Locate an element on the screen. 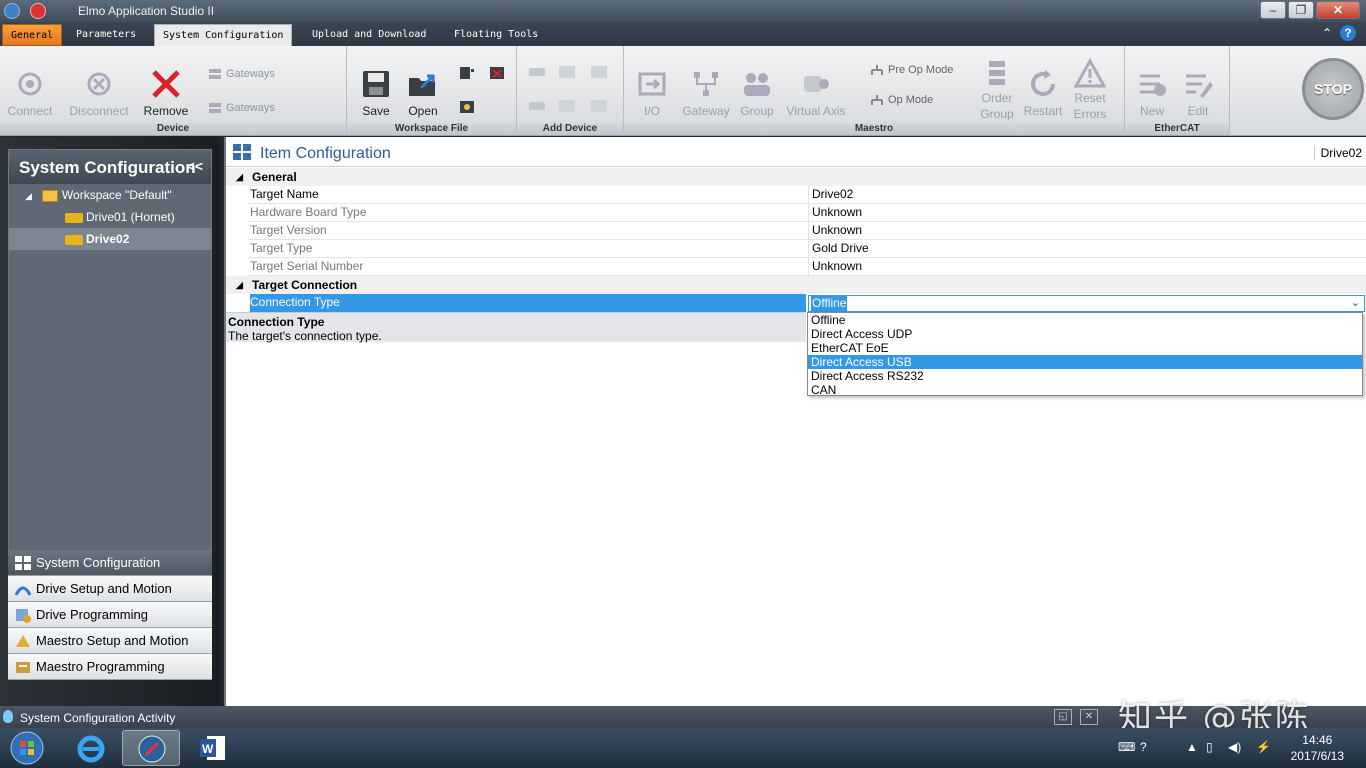 Image resolution: width=1366 pixels, height=768 pixels. ethercat-edit-button: Edit is located at coordinates (1198, 93).